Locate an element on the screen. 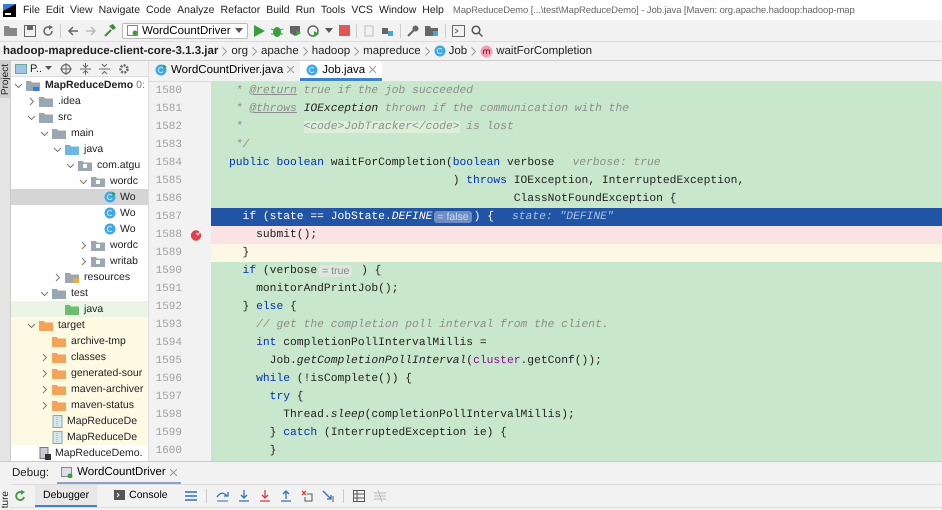 This screenshot has height=510, width=942. debug-value: state: "DEFINE" is located at coordinates (563, 217).